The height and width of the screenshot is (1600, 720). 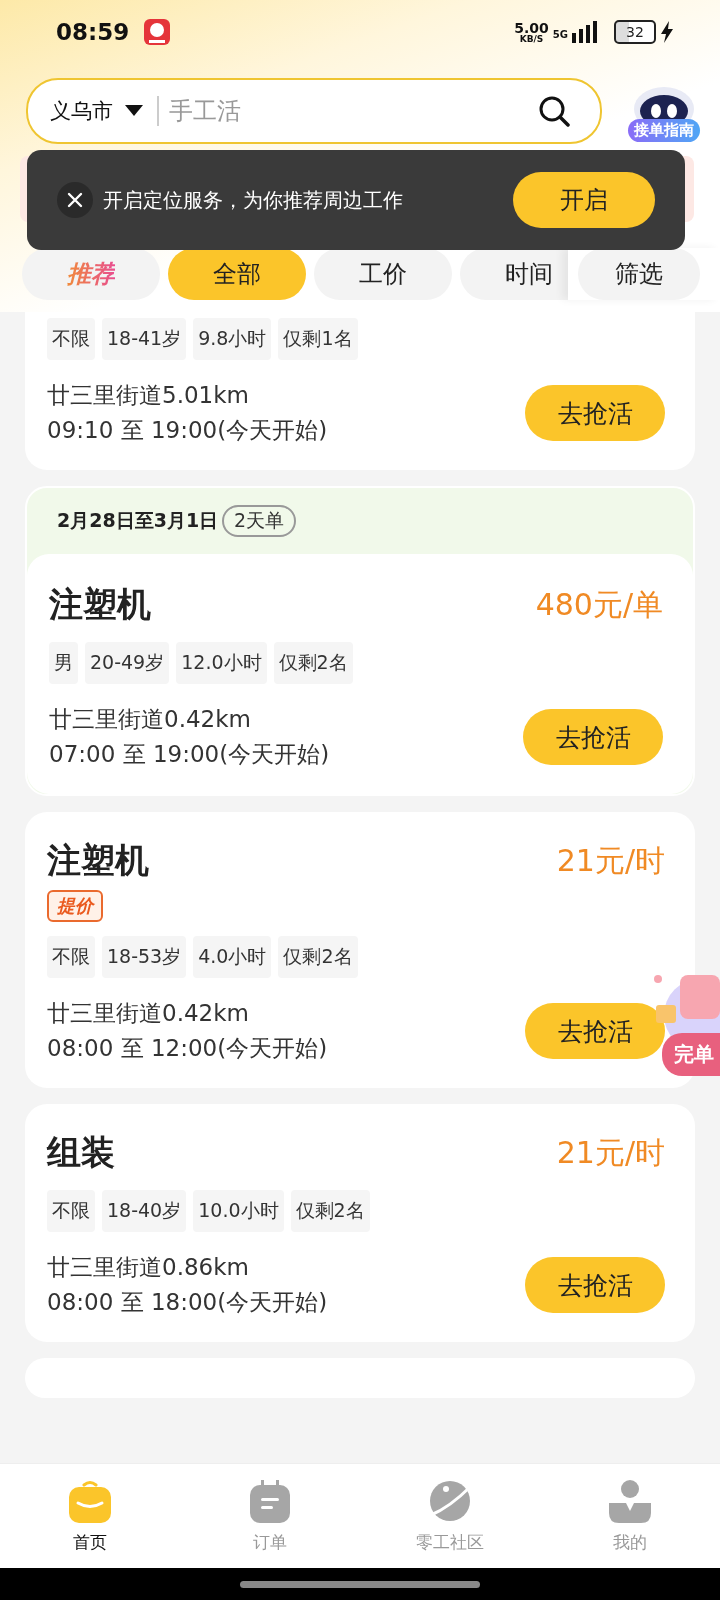 I want to click on job-tag: 10.0小时, so click(x=238, y=1211).